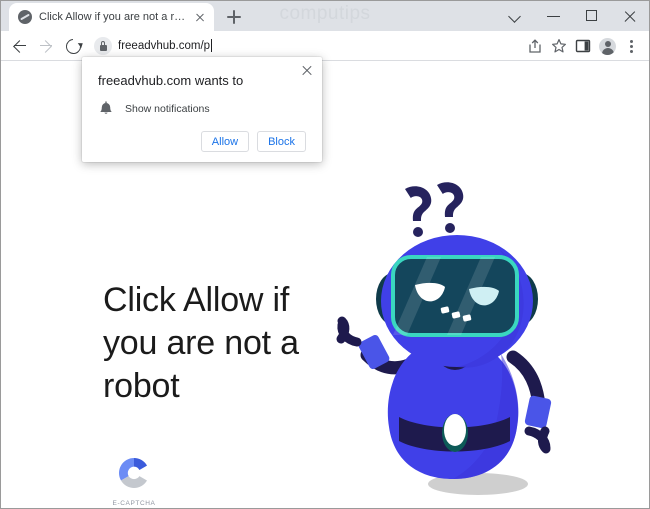 The width and height of the screenshot is (650, 509). What do you see at coordinates (234, 17) in the screenshot?
I see `new-tab-button` at bounding box center [234, 17].